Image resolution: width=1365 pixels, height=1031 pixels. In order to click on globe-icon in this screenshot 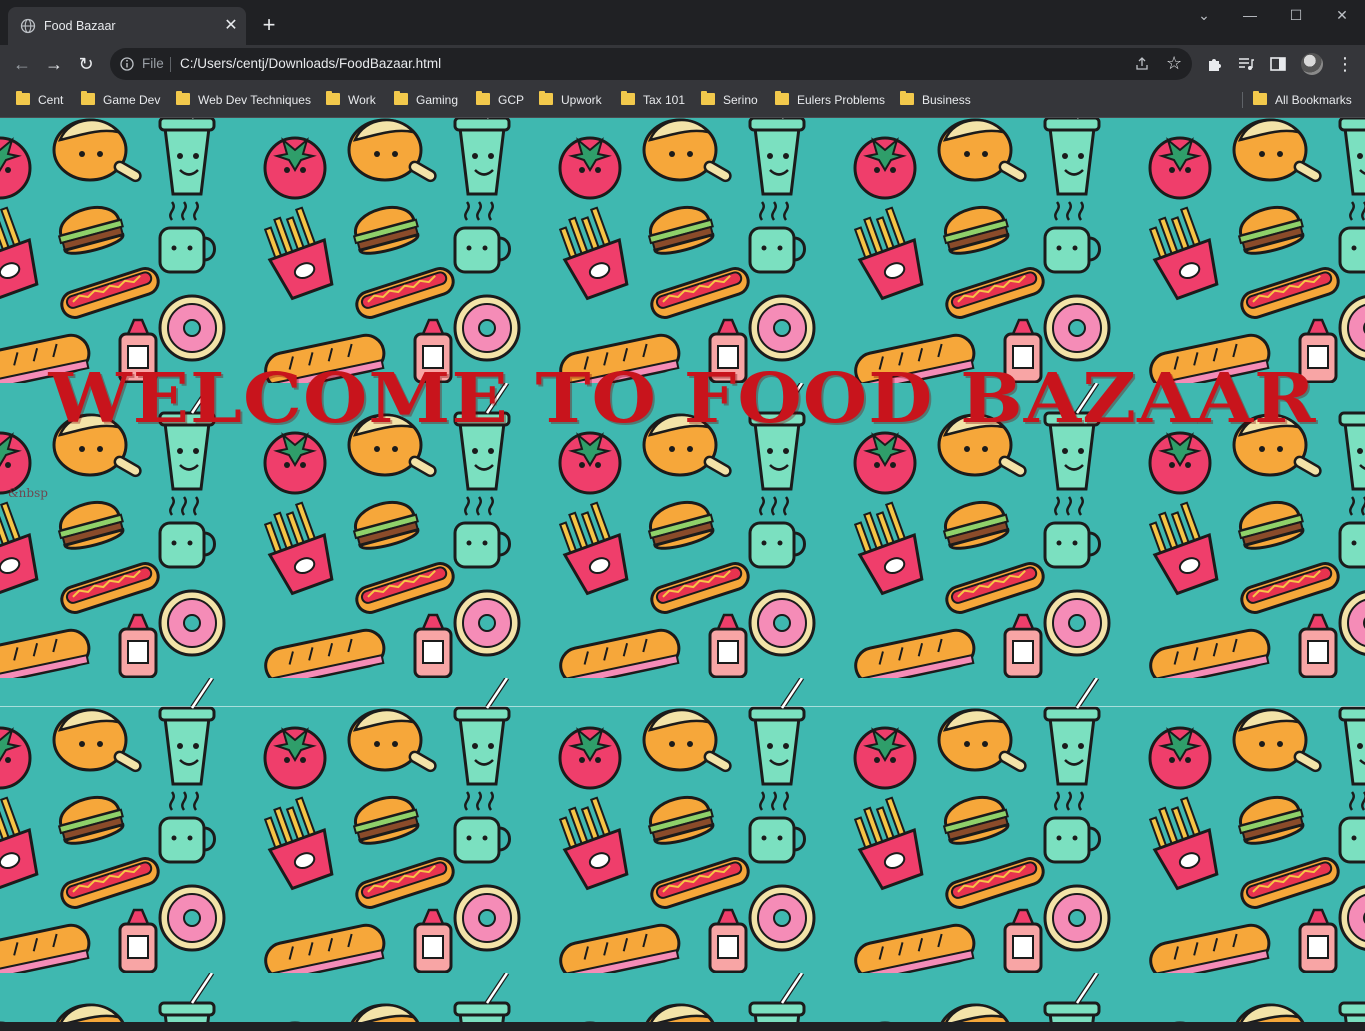, I will do `click(28, 26)`.